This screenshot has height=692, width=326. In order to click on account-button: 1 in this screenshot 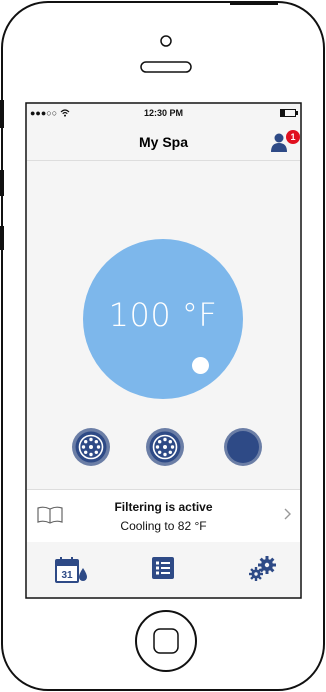, I will do `click(285, 142)`.